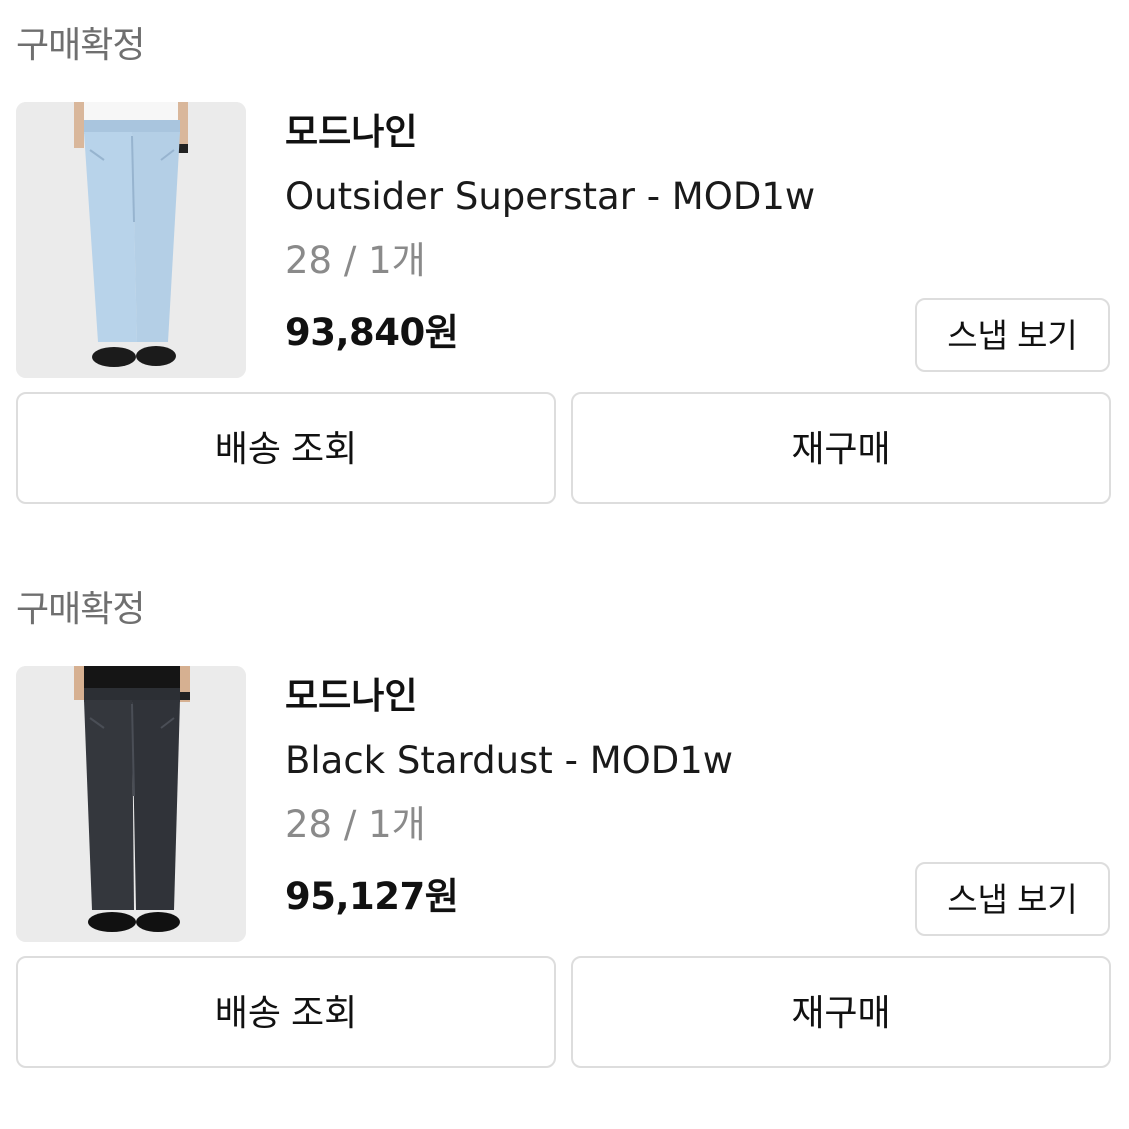 The image size is (1129, 1129). I want to click on product-name: Black Stardust - MOD1w, so click(509, 761).